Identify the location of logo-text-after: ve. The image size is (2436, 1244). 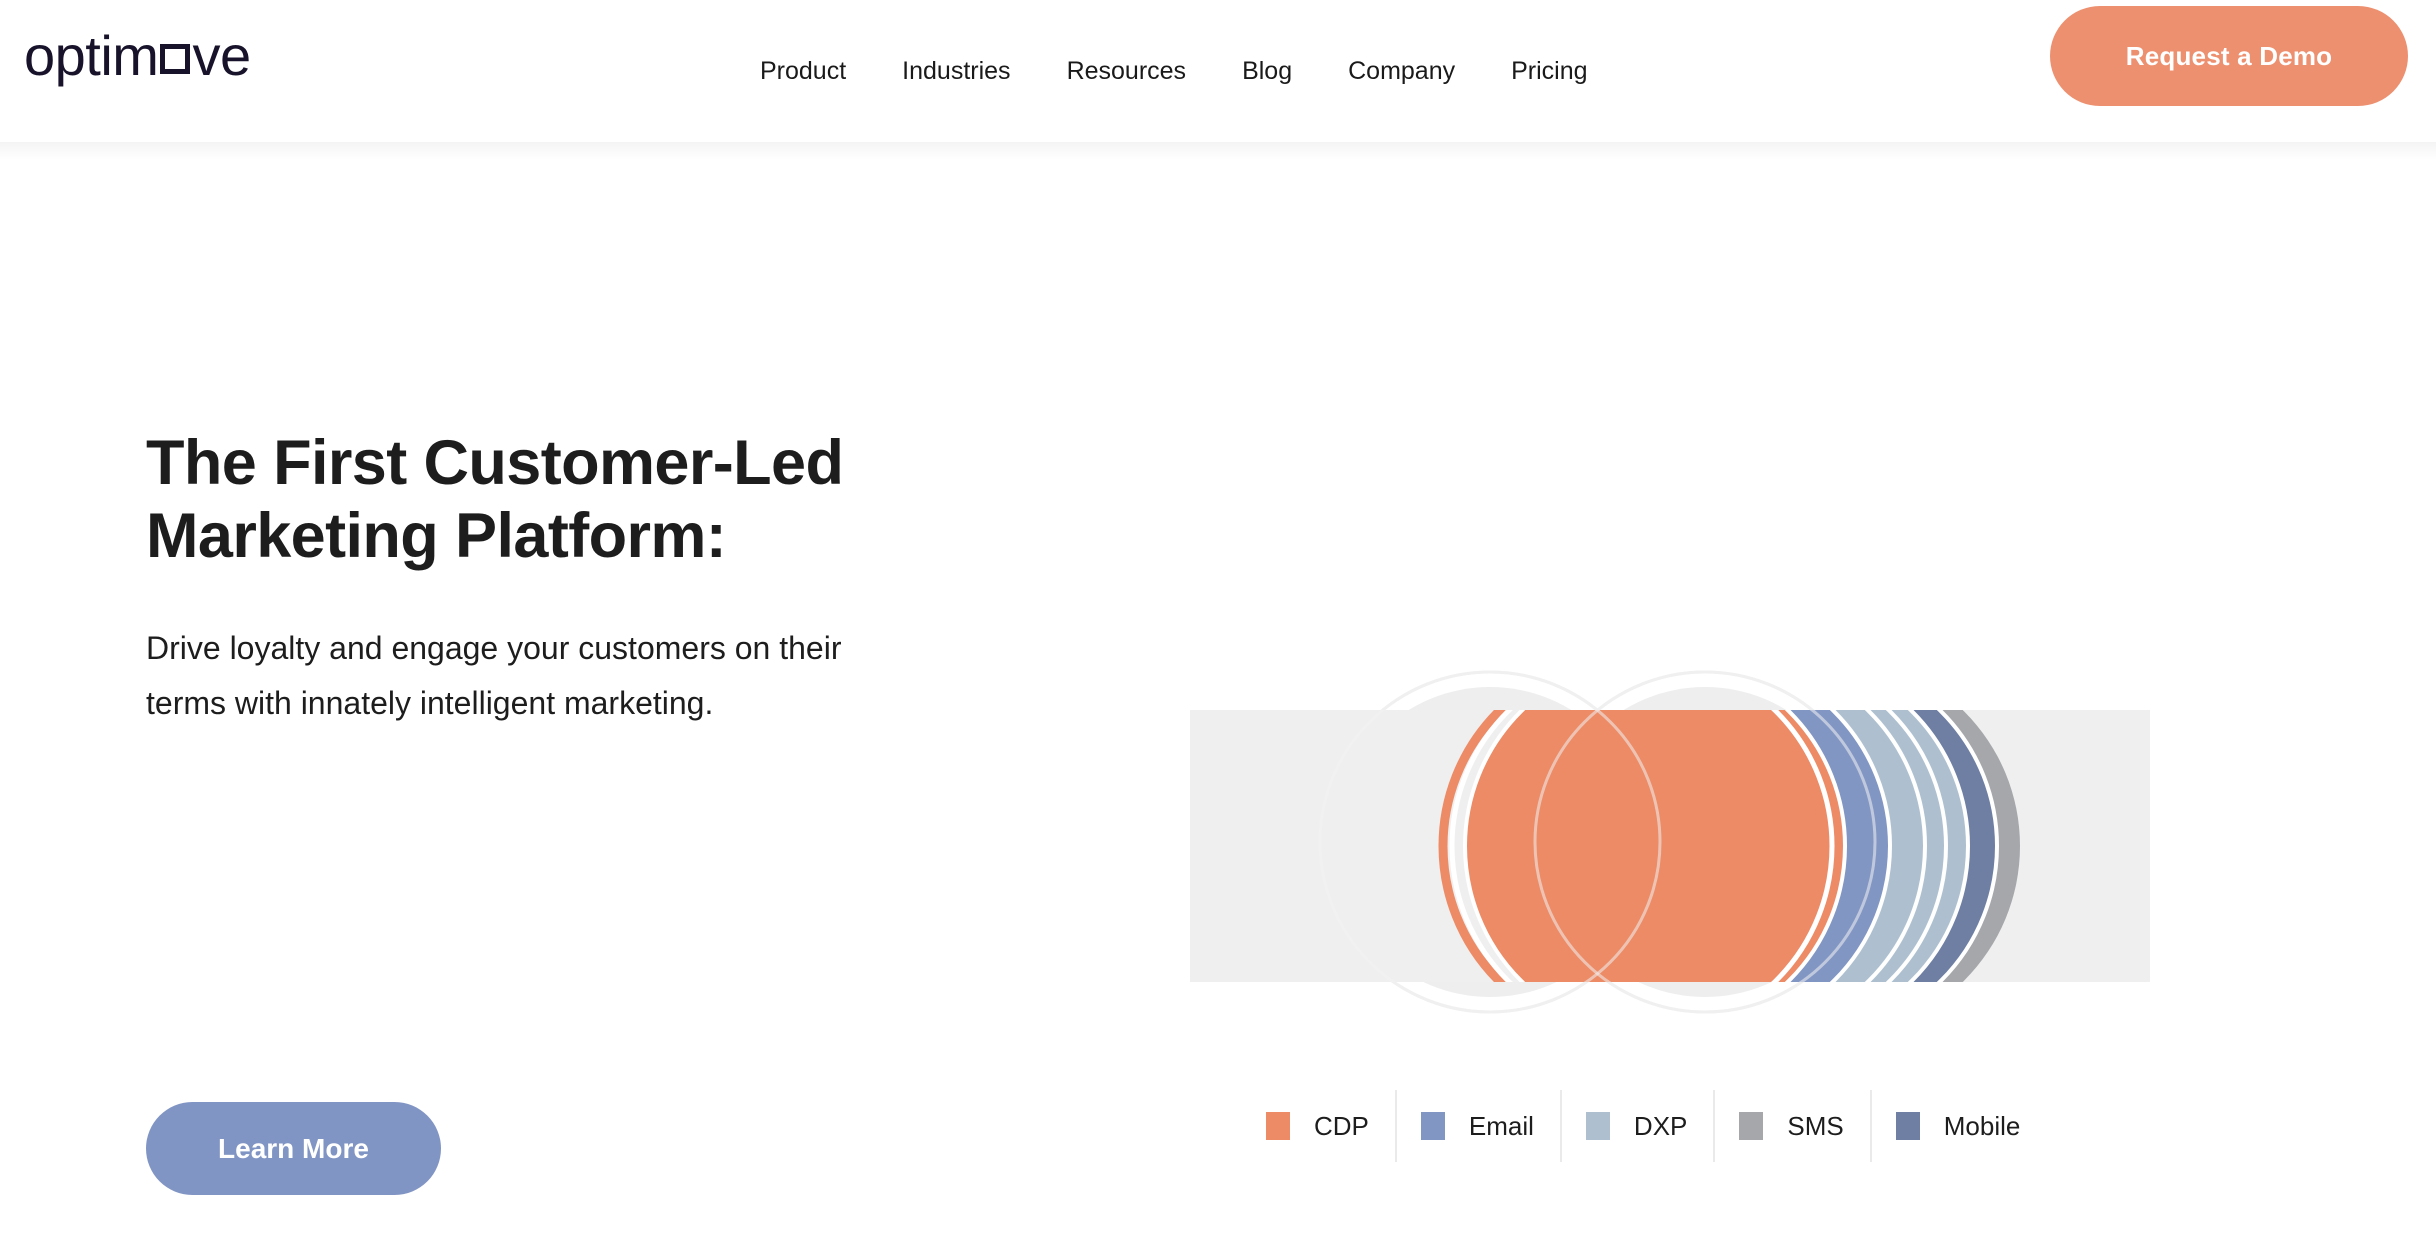
(221, 55).